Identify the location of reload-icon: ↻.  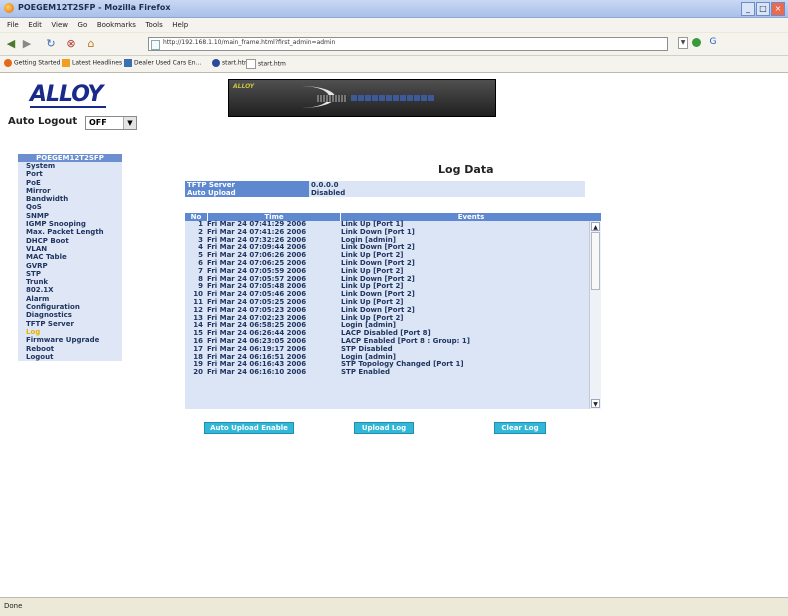
(51, 43).